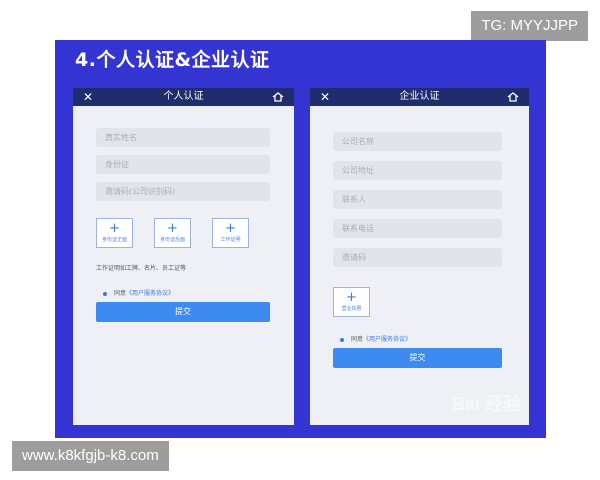  What do you see at coordinates (351, 309) in the screenshot?
I see `upload-label: 营业执照` at bounding box center [351, 309].